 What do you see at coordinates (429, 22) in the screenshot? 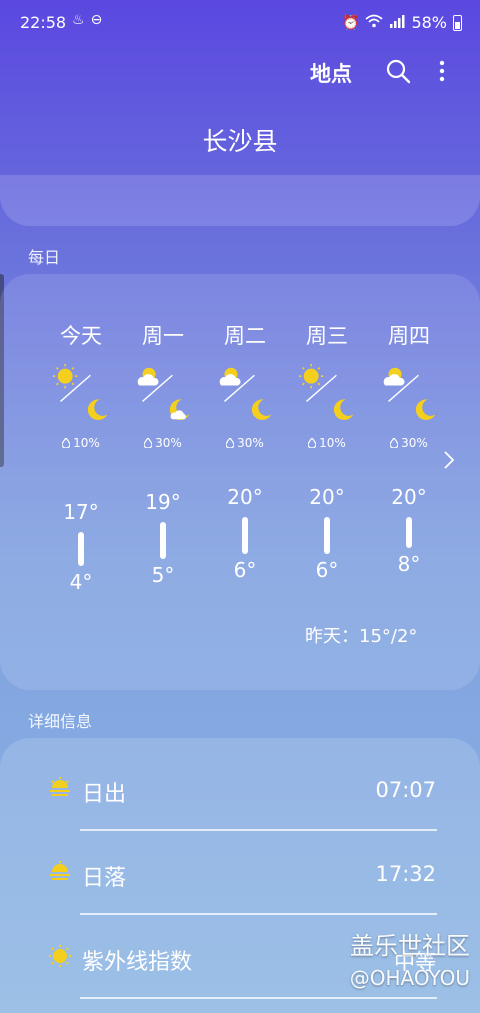
I see `battery-percent: 58%` at bounding box center [429, 22].